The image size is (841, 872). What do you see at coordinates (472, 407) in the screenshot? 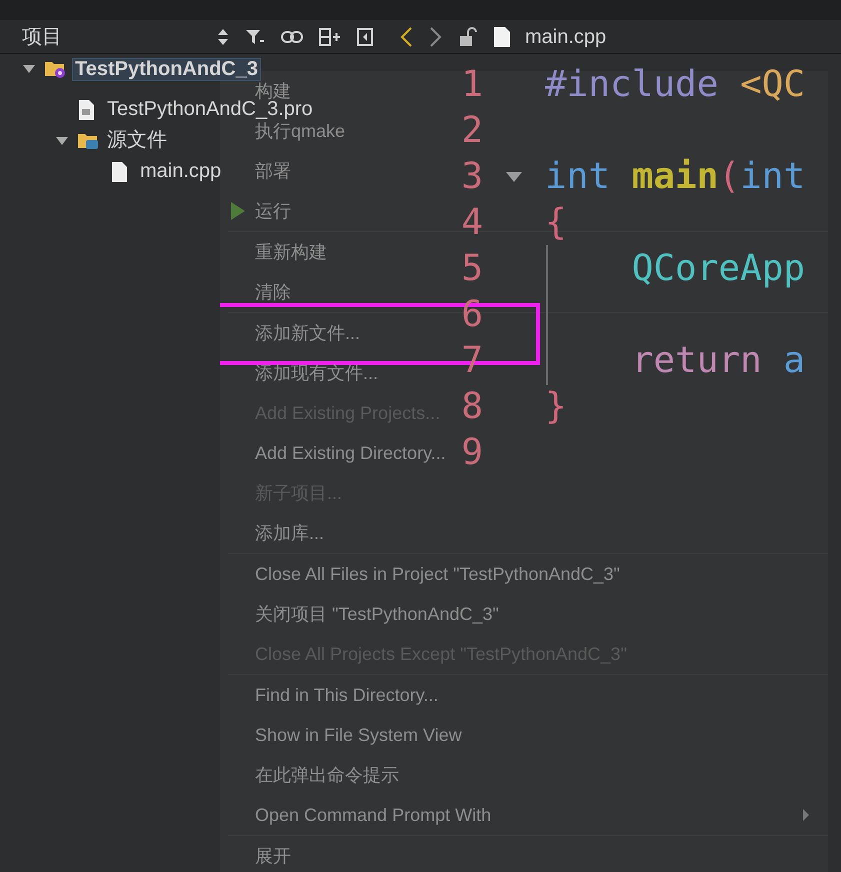
I see `line-number: 8` at bounding box center [472, 407].